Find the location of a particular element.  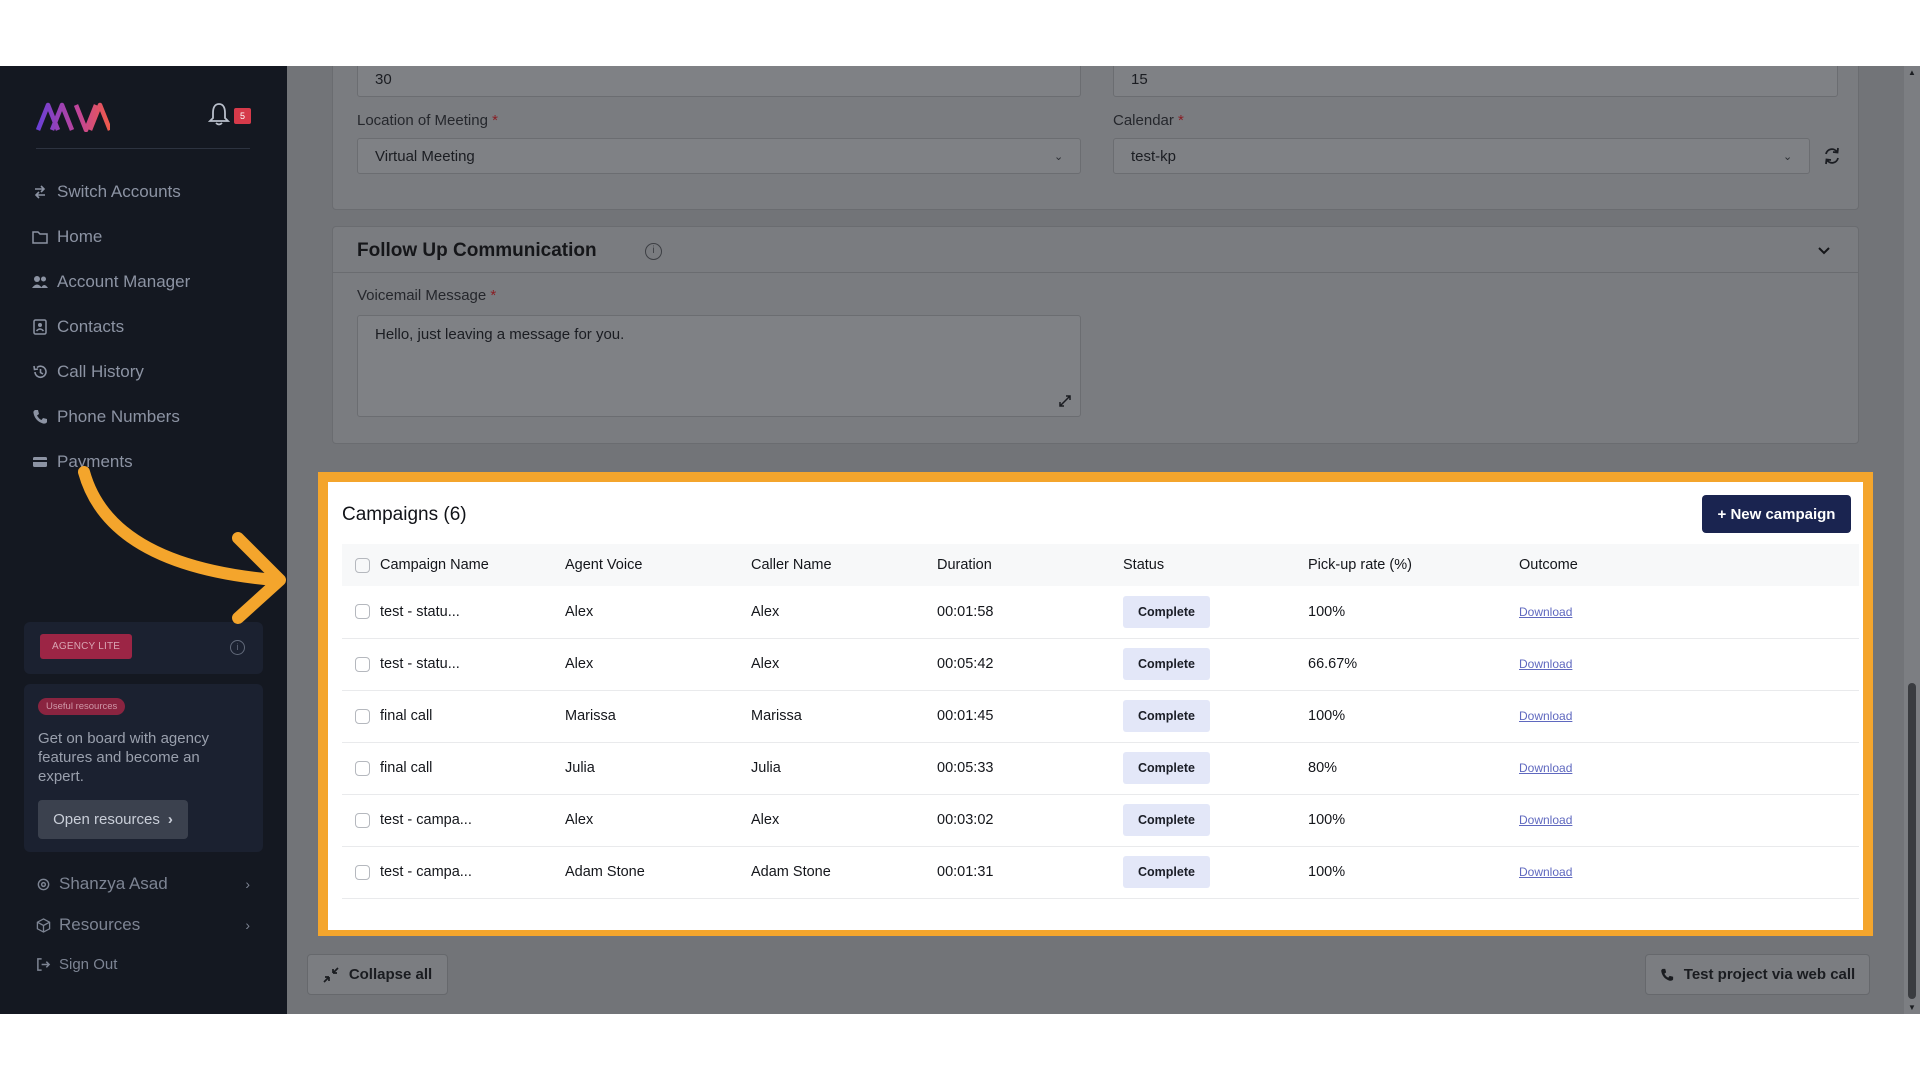

duration-cell: 00:01:45 is located at coordinates (1030, 716).